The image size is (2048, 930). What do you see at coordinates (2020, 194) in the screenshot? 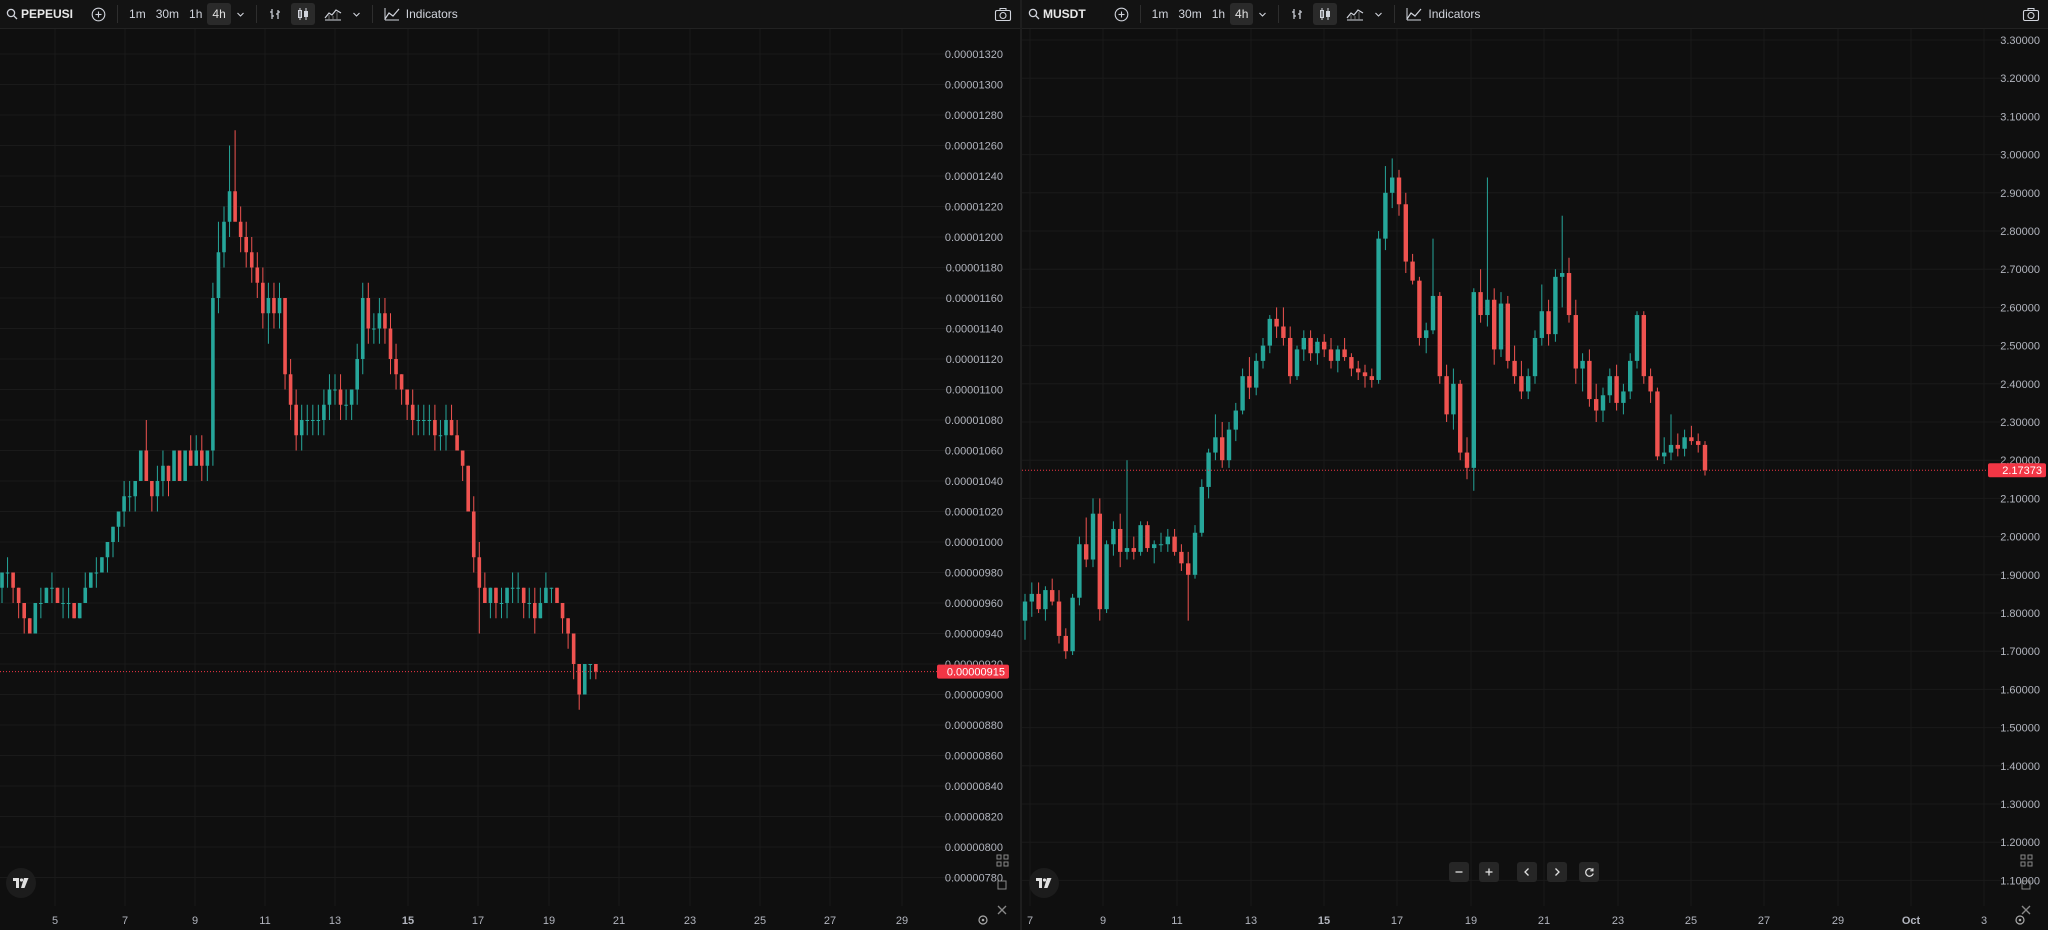
I see `y-axis-tick-label: 2.90000` at bounding box center [2020, 194].